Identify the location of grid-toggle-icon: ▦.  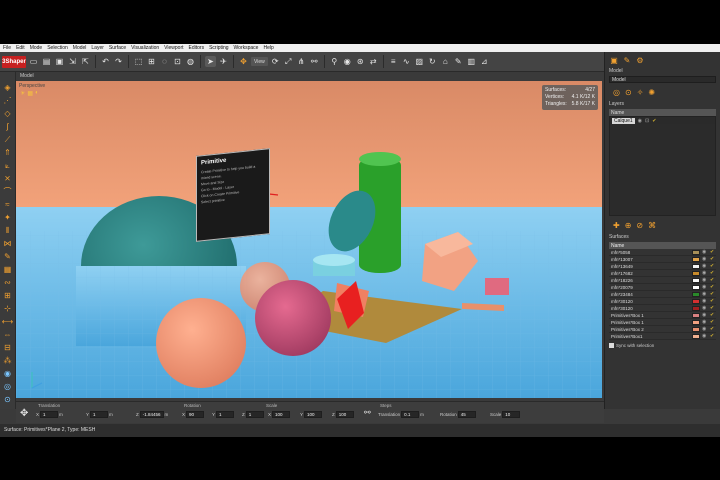
(30, 93).